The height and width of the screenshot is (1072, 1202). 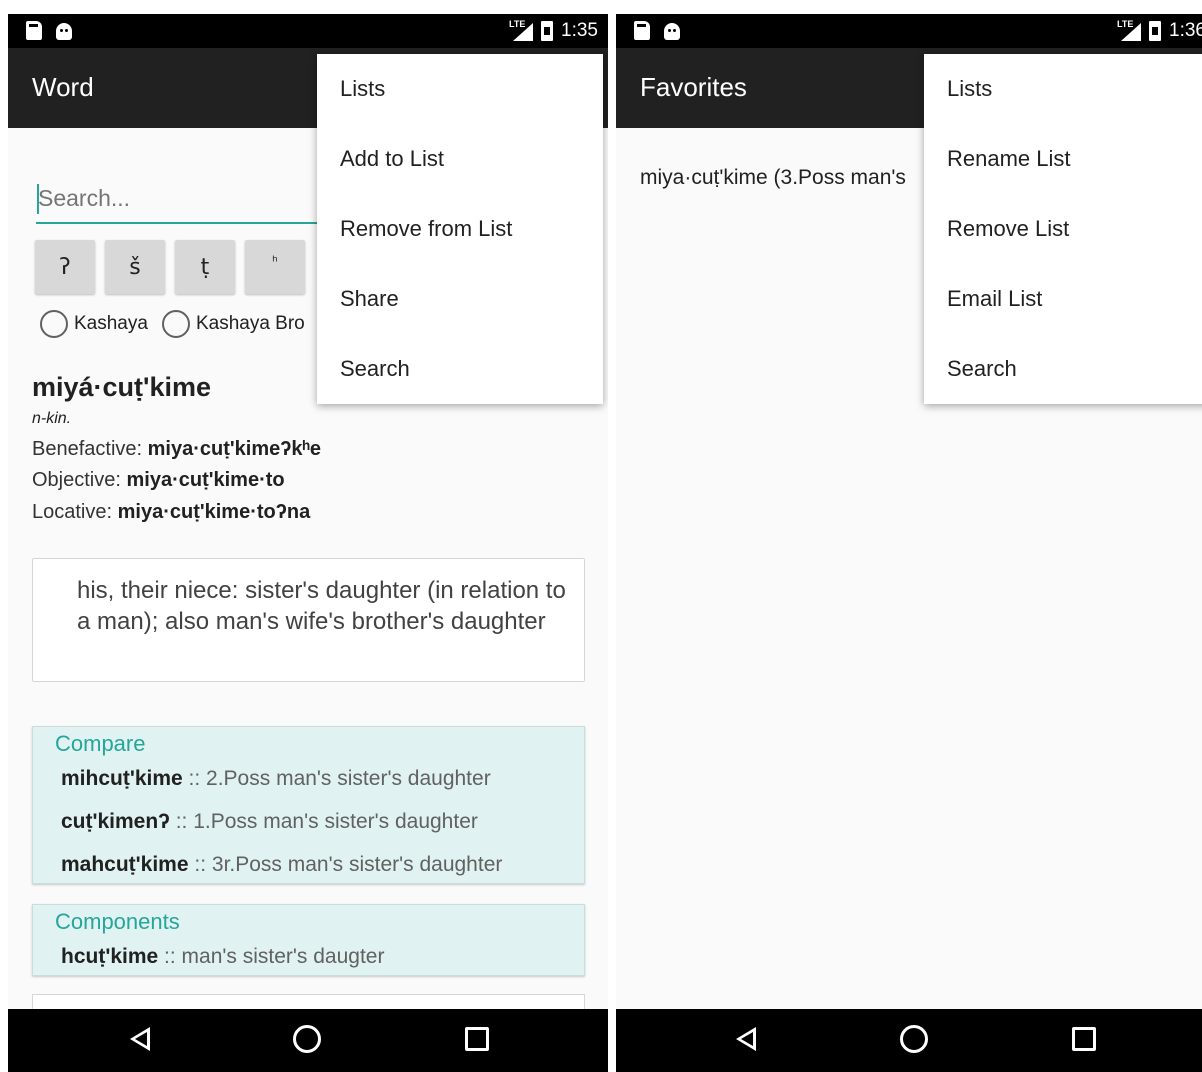 I want to click on form-value: miya·cuṭ'kime·toʔna, so click(x=214, y=512).